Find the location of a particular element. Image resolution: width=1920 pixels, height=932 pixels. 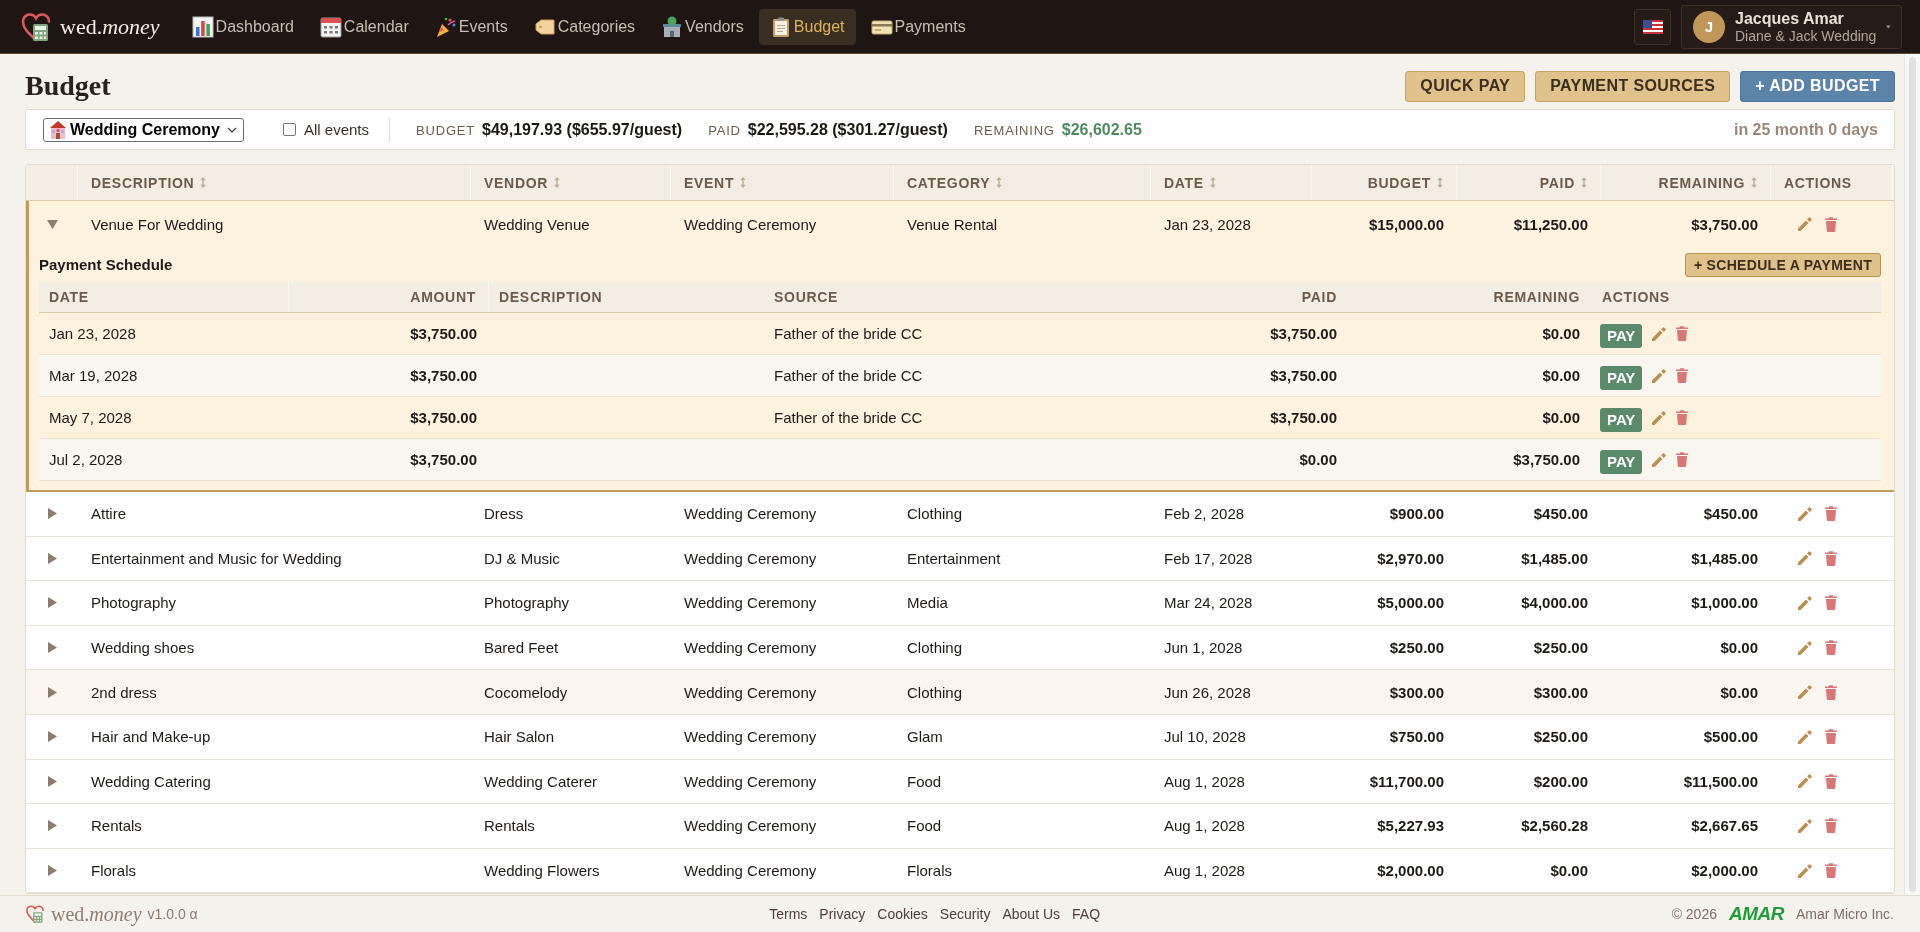

event-select: Wedding Ceremony is located at coordinates (143, 129).